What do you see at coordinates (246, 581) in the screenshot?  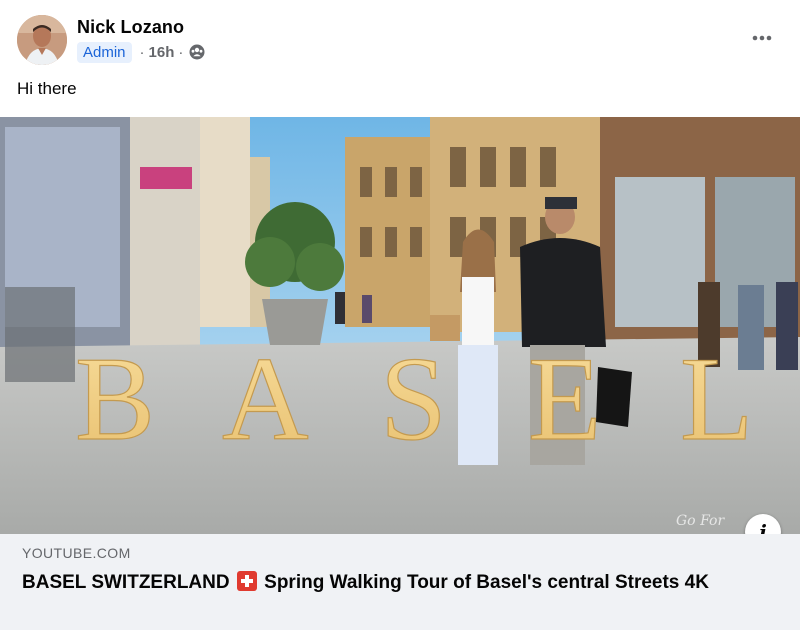 I see `swiss-flag-icon` at bounding box center [246, 581].